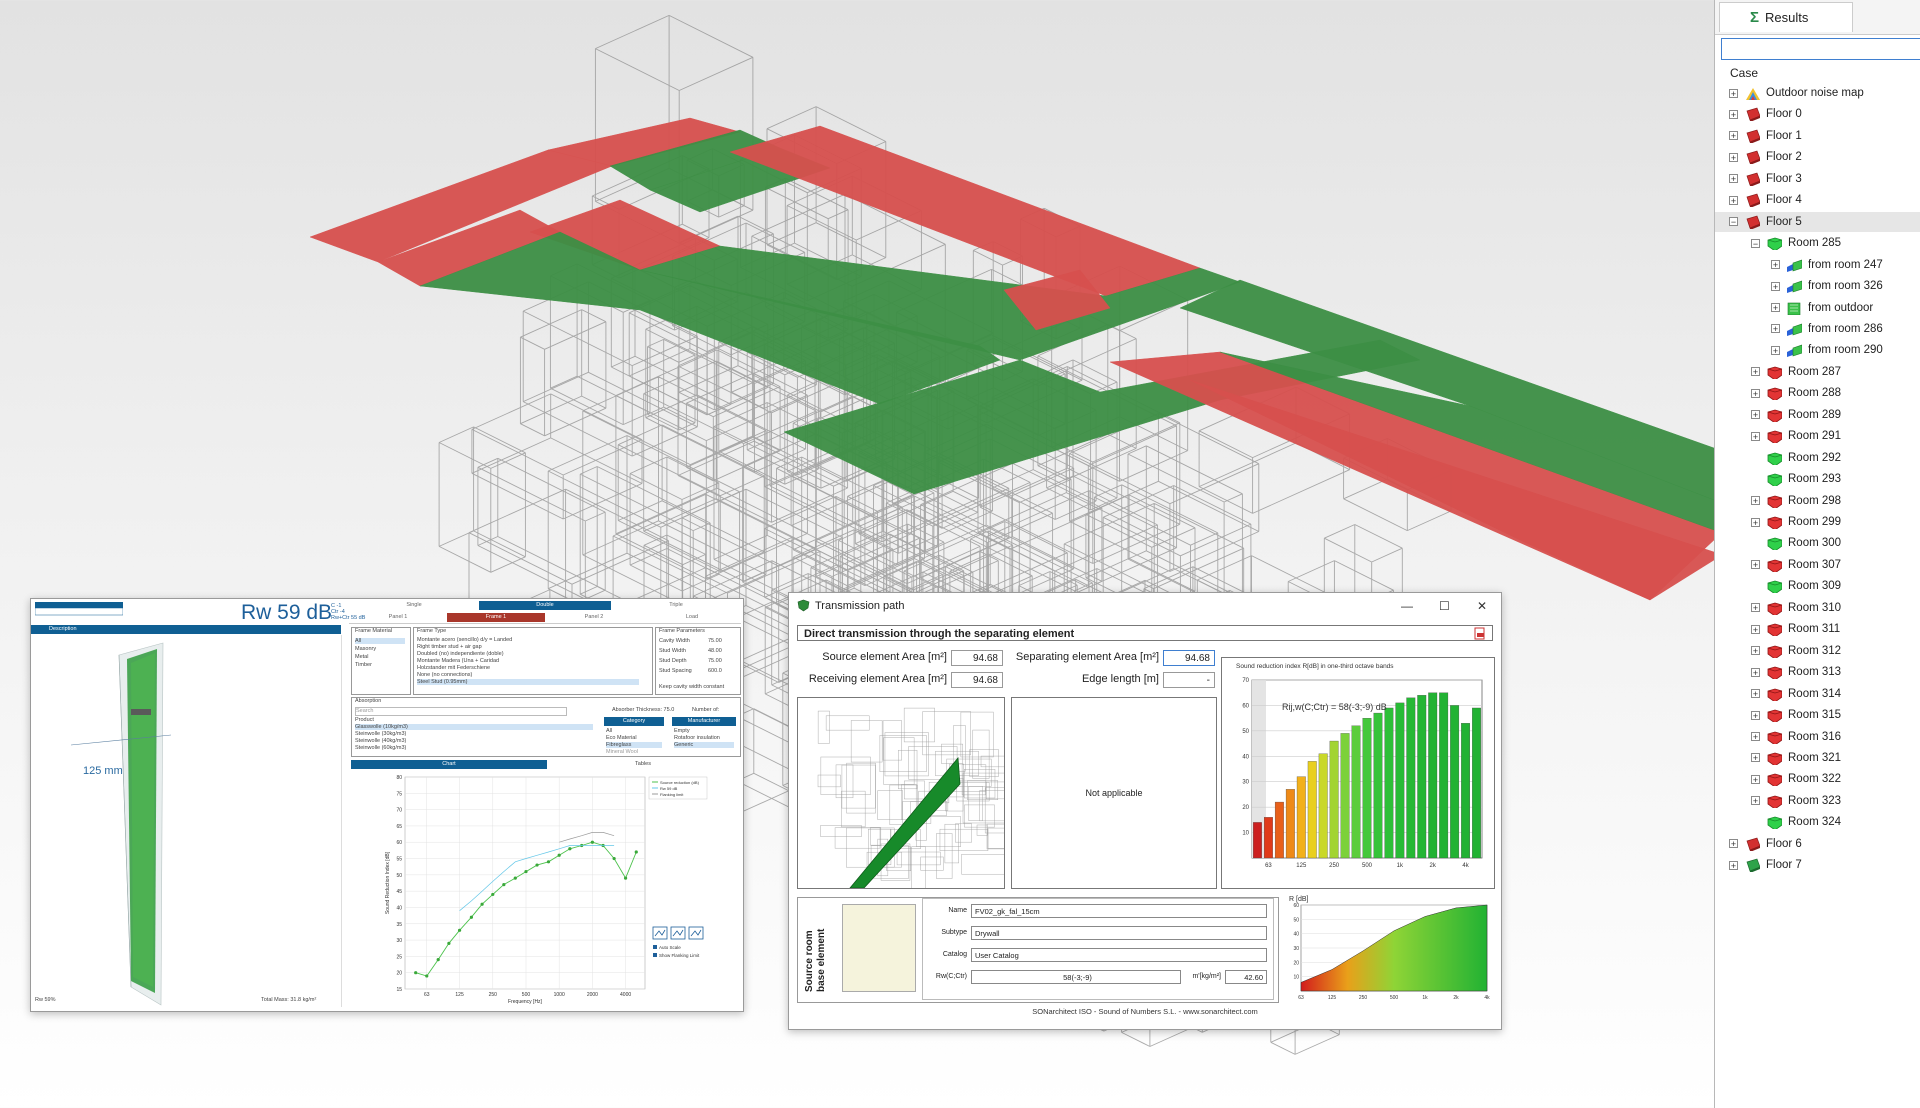 This screenshot has width=1920, height=1108. Describe the element at coordinates (380, 641) in the screenshot. I see `frame-material-item: All` at that location.